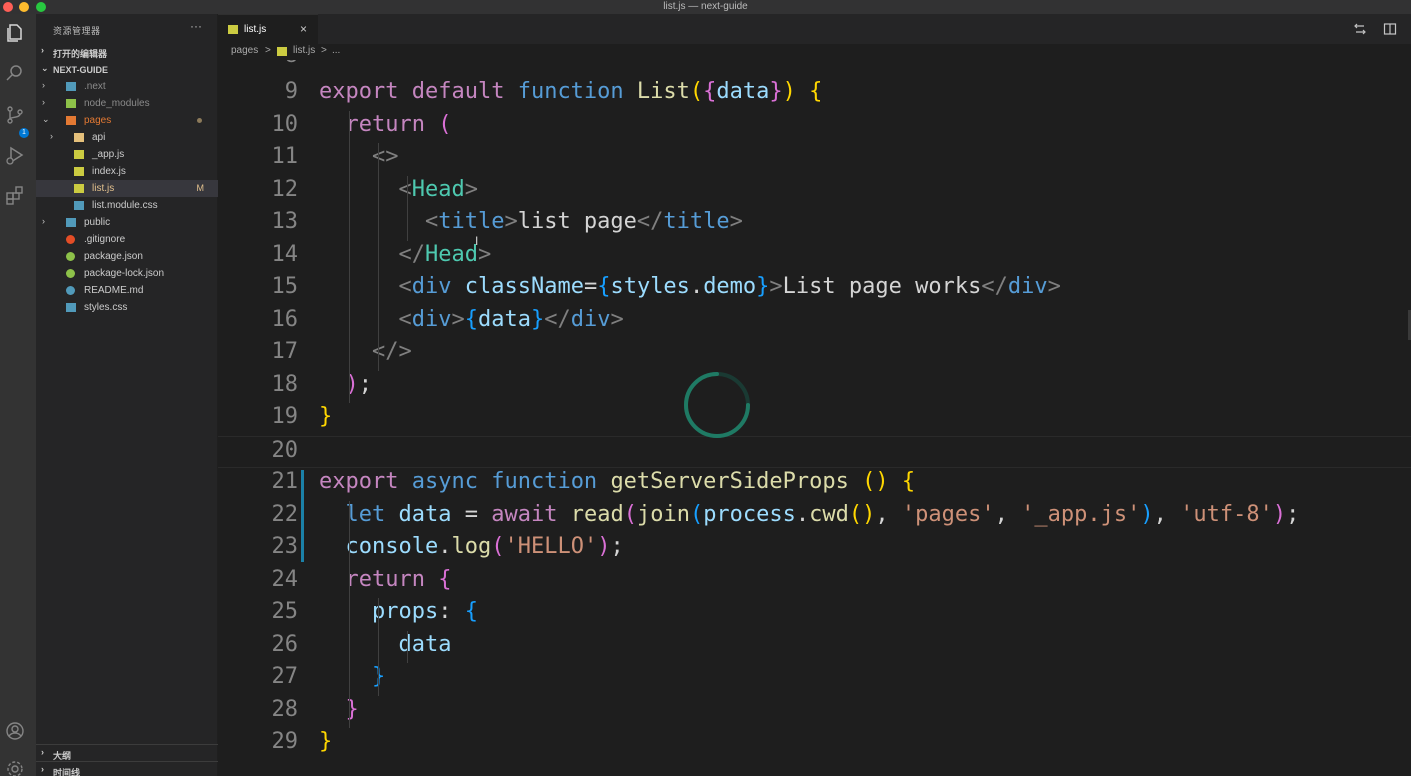 The height and width of the screenshot is (776, 1411). What do you see at coordinates (1369, 31) in the screenshot?
I see `editor-actions` at bounding box center [1369, 31].